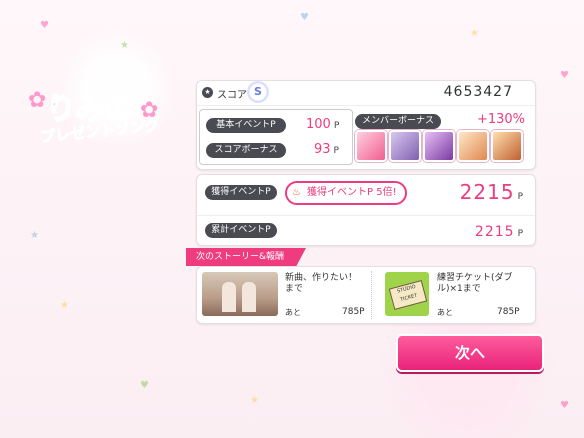 This screenshot has height=438, width=584. What do you see at coordinates (470, 353) in the screenshot?
I see `next-button: 次へ` at bounding box center [470, 353].